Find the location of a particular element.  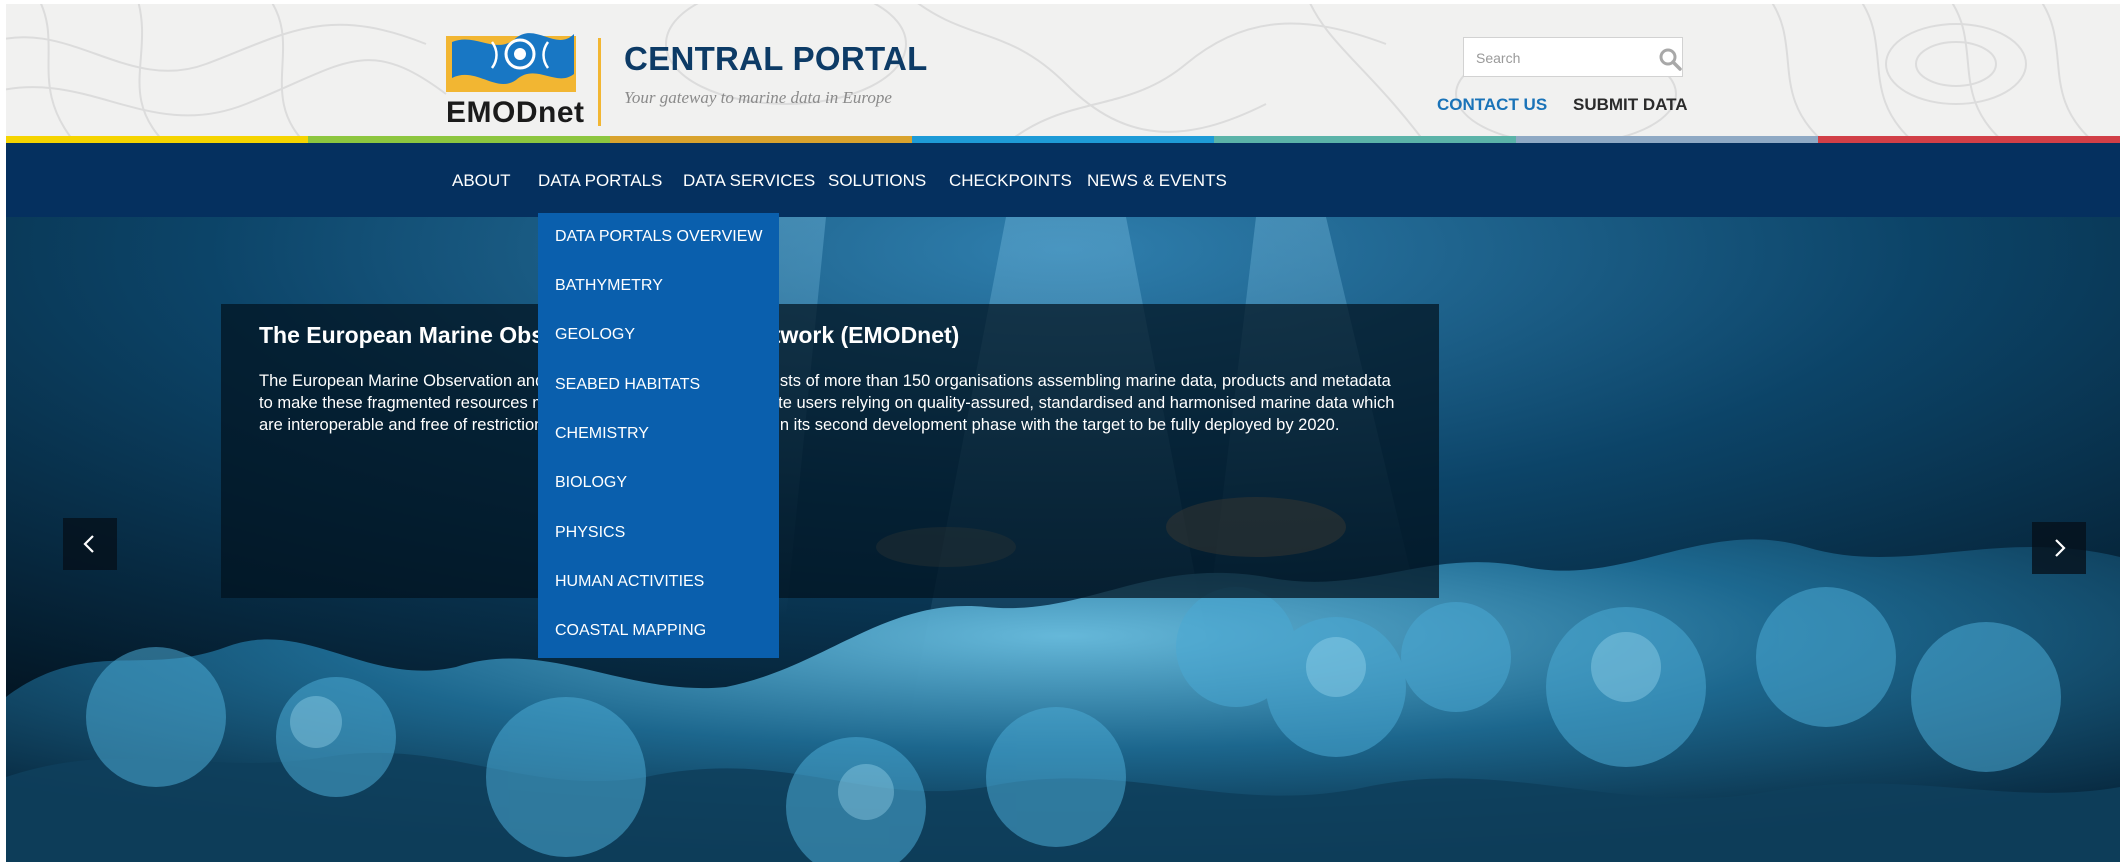

search-box is located at coordinates (1573, 57).